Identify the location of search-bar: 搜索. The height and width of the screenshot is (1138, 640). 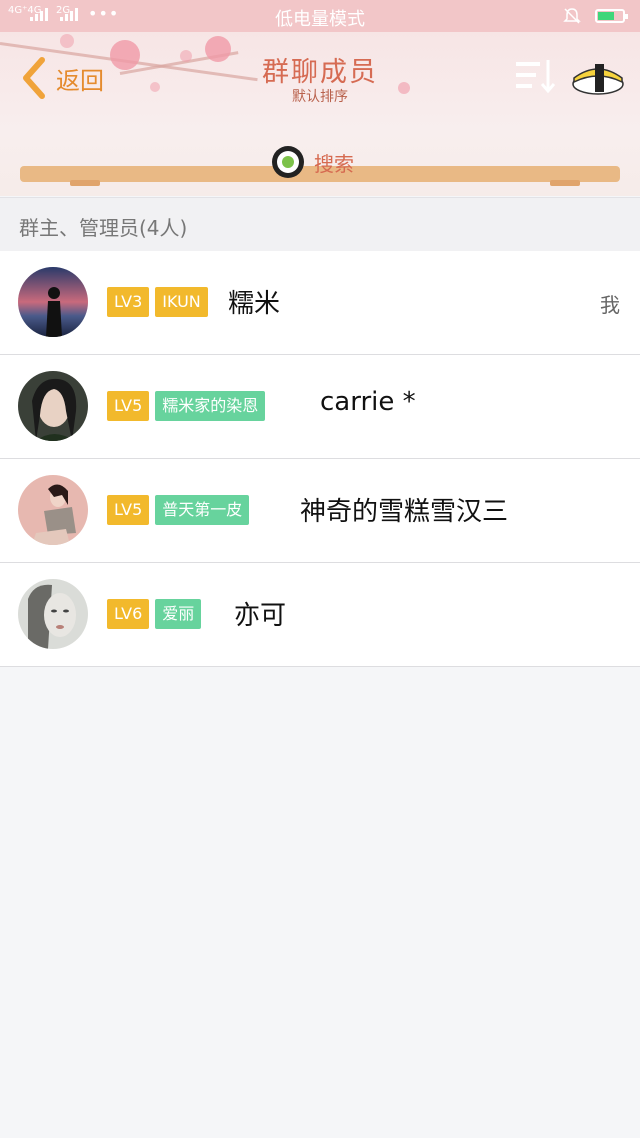
(320, 169).